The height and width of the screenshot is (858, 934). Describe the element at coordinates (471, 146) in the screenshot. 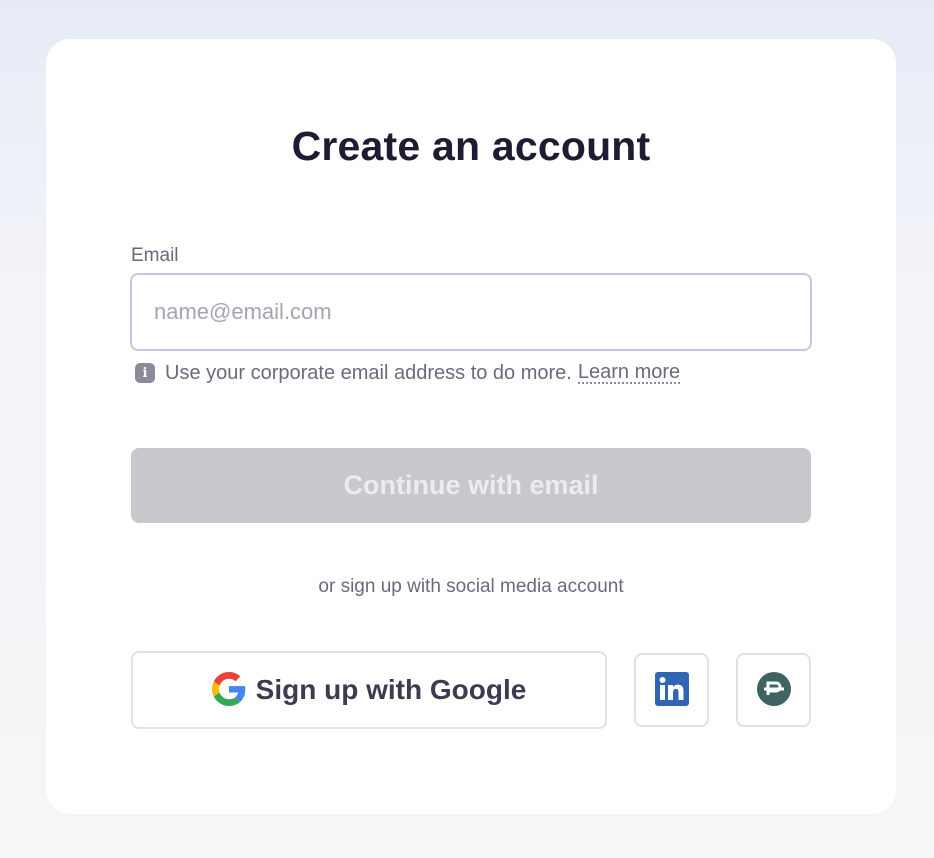

I see `page-title: Create an account` at that location.